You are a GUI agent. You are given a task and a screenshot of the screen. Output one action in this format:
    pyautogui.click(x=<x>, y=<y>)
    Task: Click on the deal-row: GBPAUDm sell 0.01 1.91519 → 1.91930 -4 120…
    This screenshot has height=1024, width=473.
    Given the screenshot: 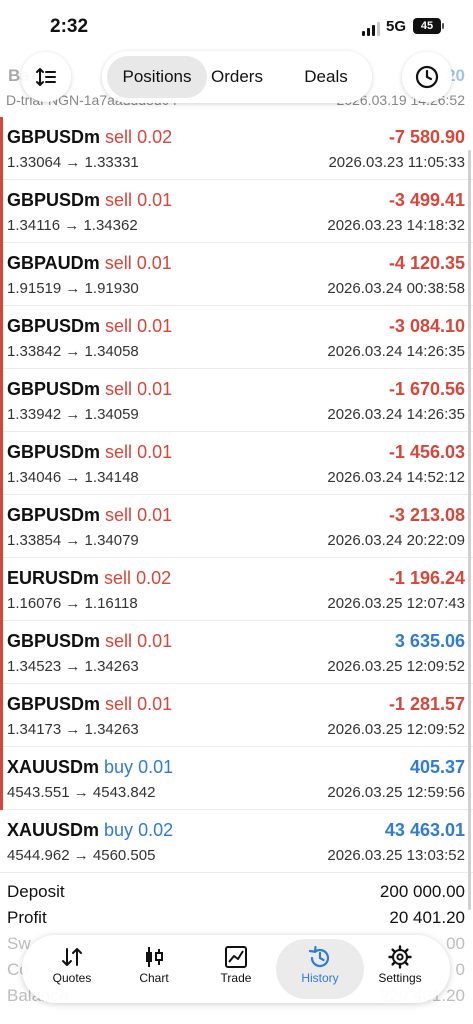 What is the action you would take?
    pyautogui.click(x=236, y=274)
    